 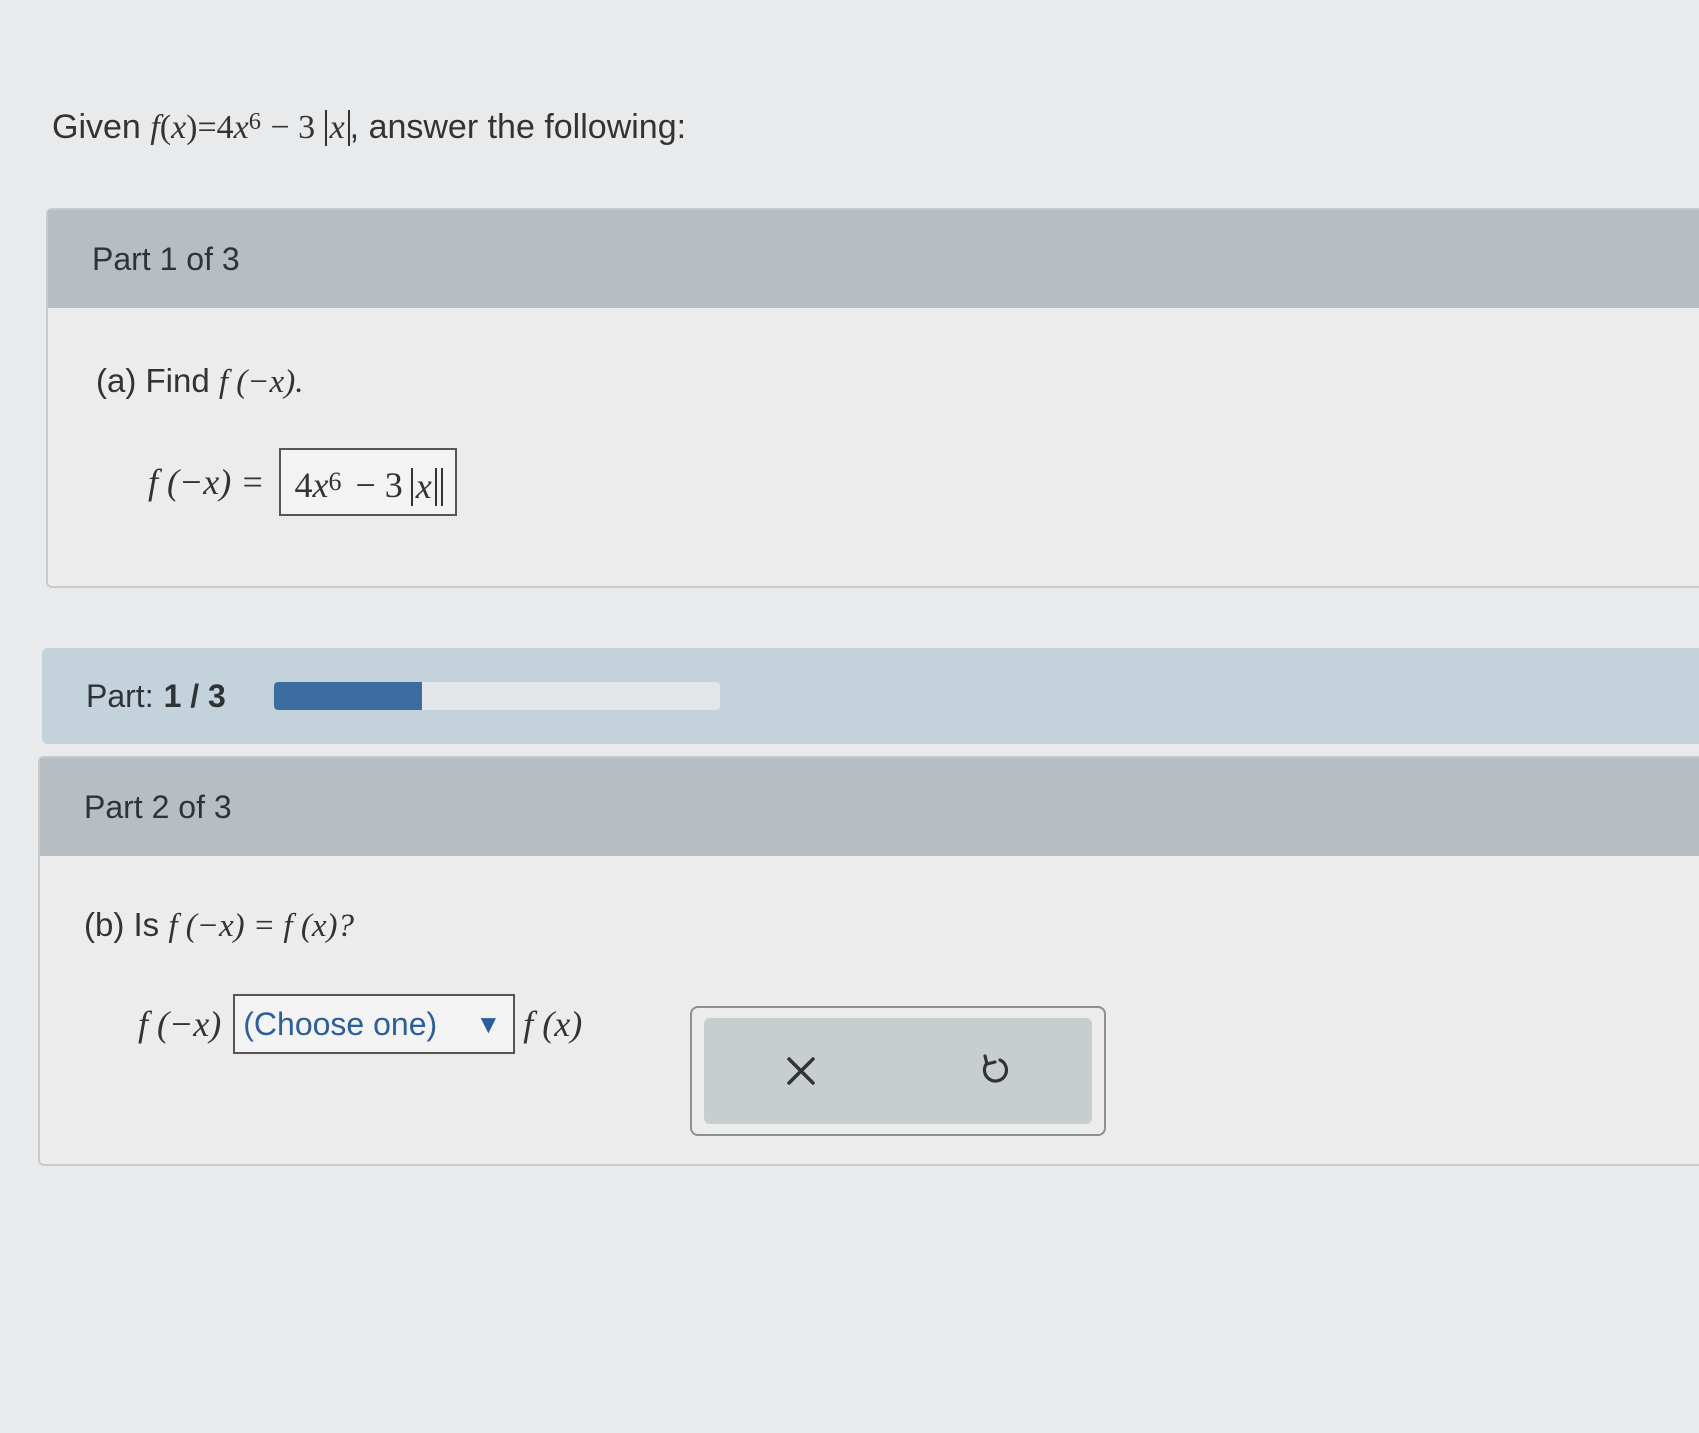 I want to click on part2-header: Part 2 of 3, so click(x=869, y=807).